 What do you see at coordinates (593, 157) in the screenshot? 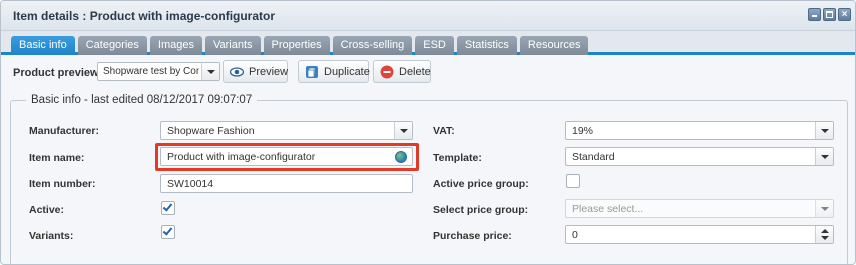
I see `template-value: Standard` at bounding box center [593, 157].